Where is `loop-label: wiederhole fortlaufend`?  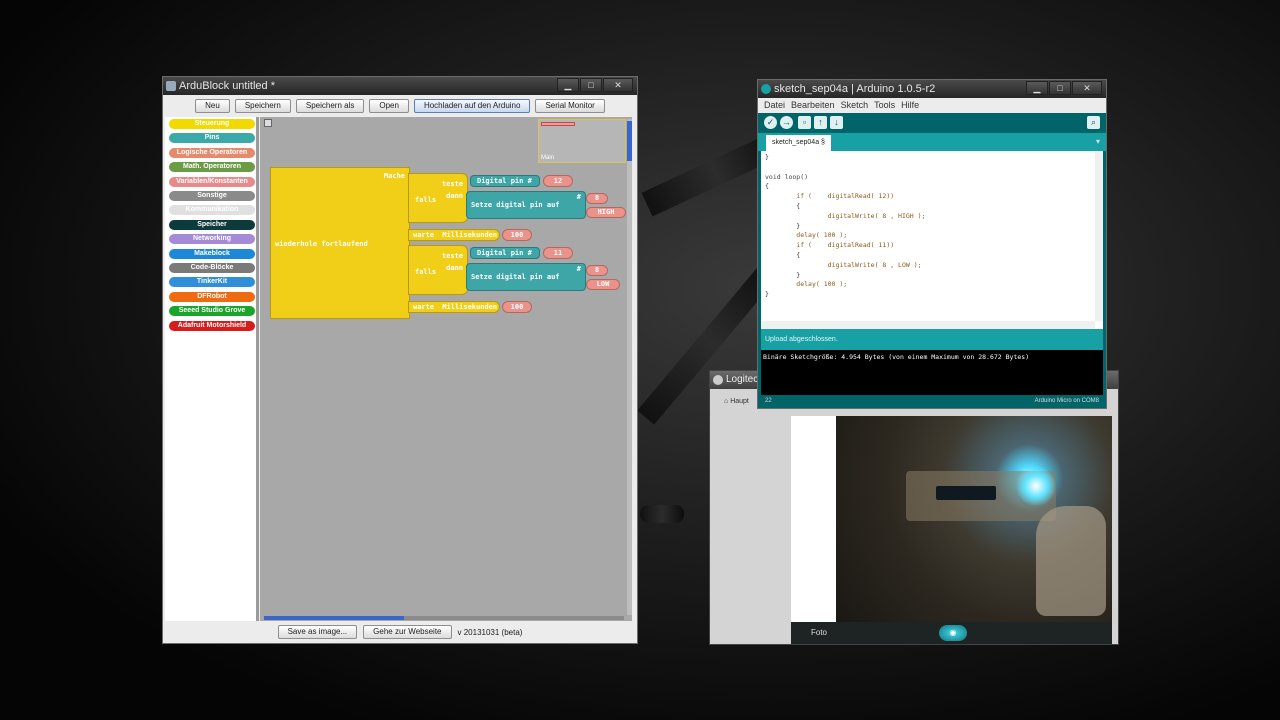
loop-label: wiederhole fortlaufend is located at coordinates (321, 244).